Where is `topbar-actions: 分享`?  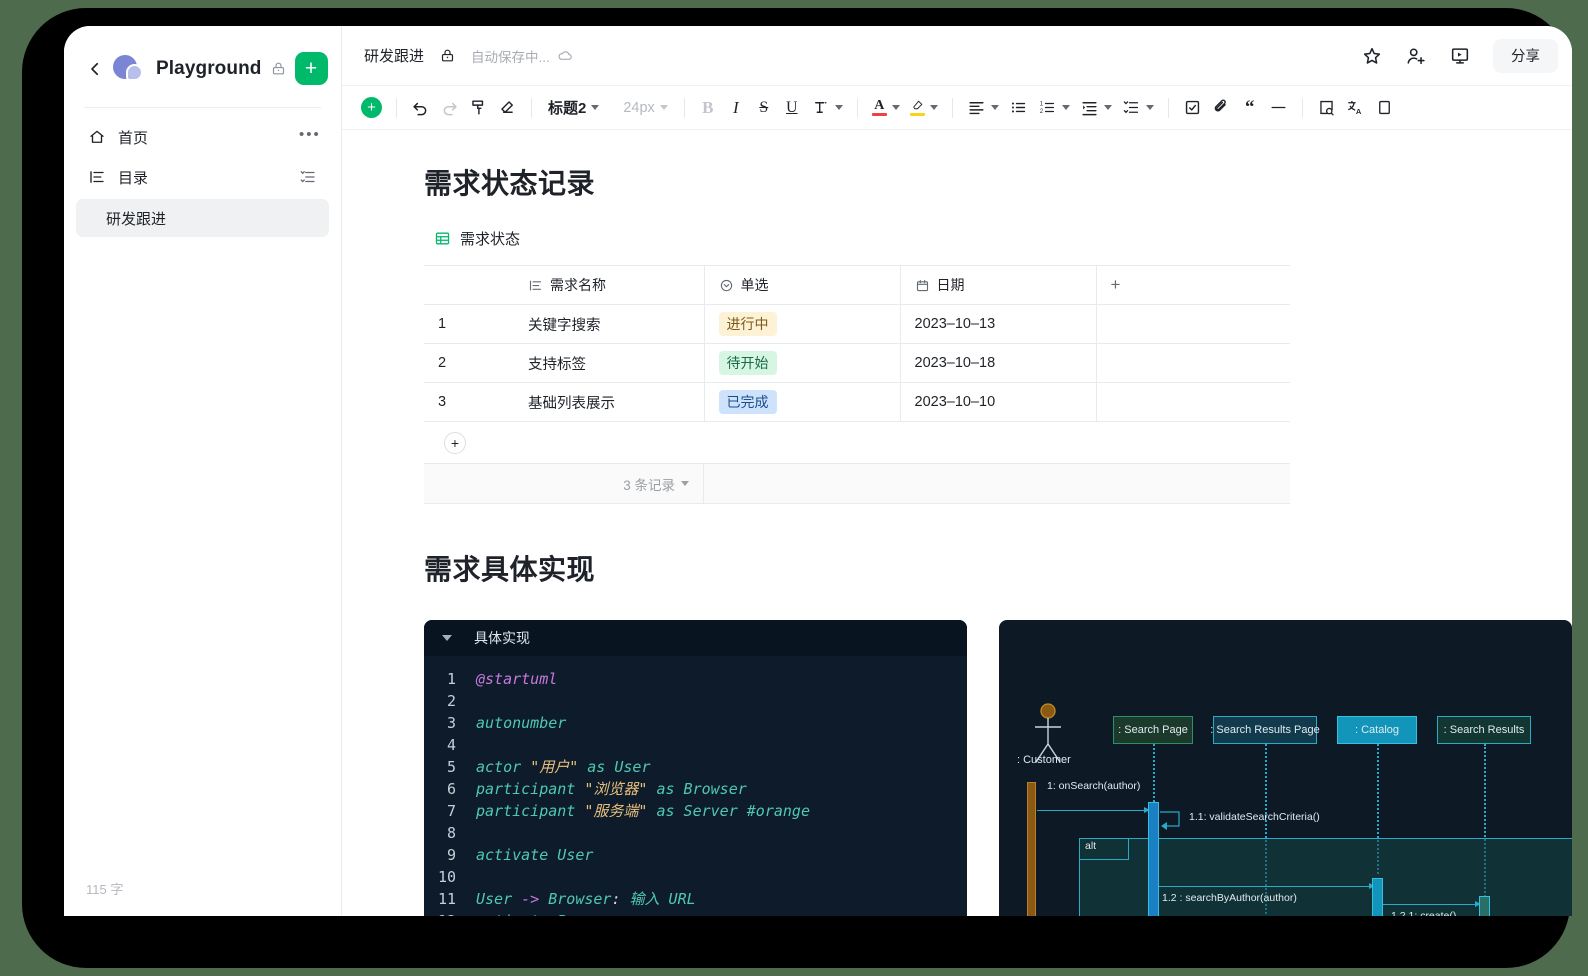
topbar-actions: 分享 is located at coordinates (1461, 55).